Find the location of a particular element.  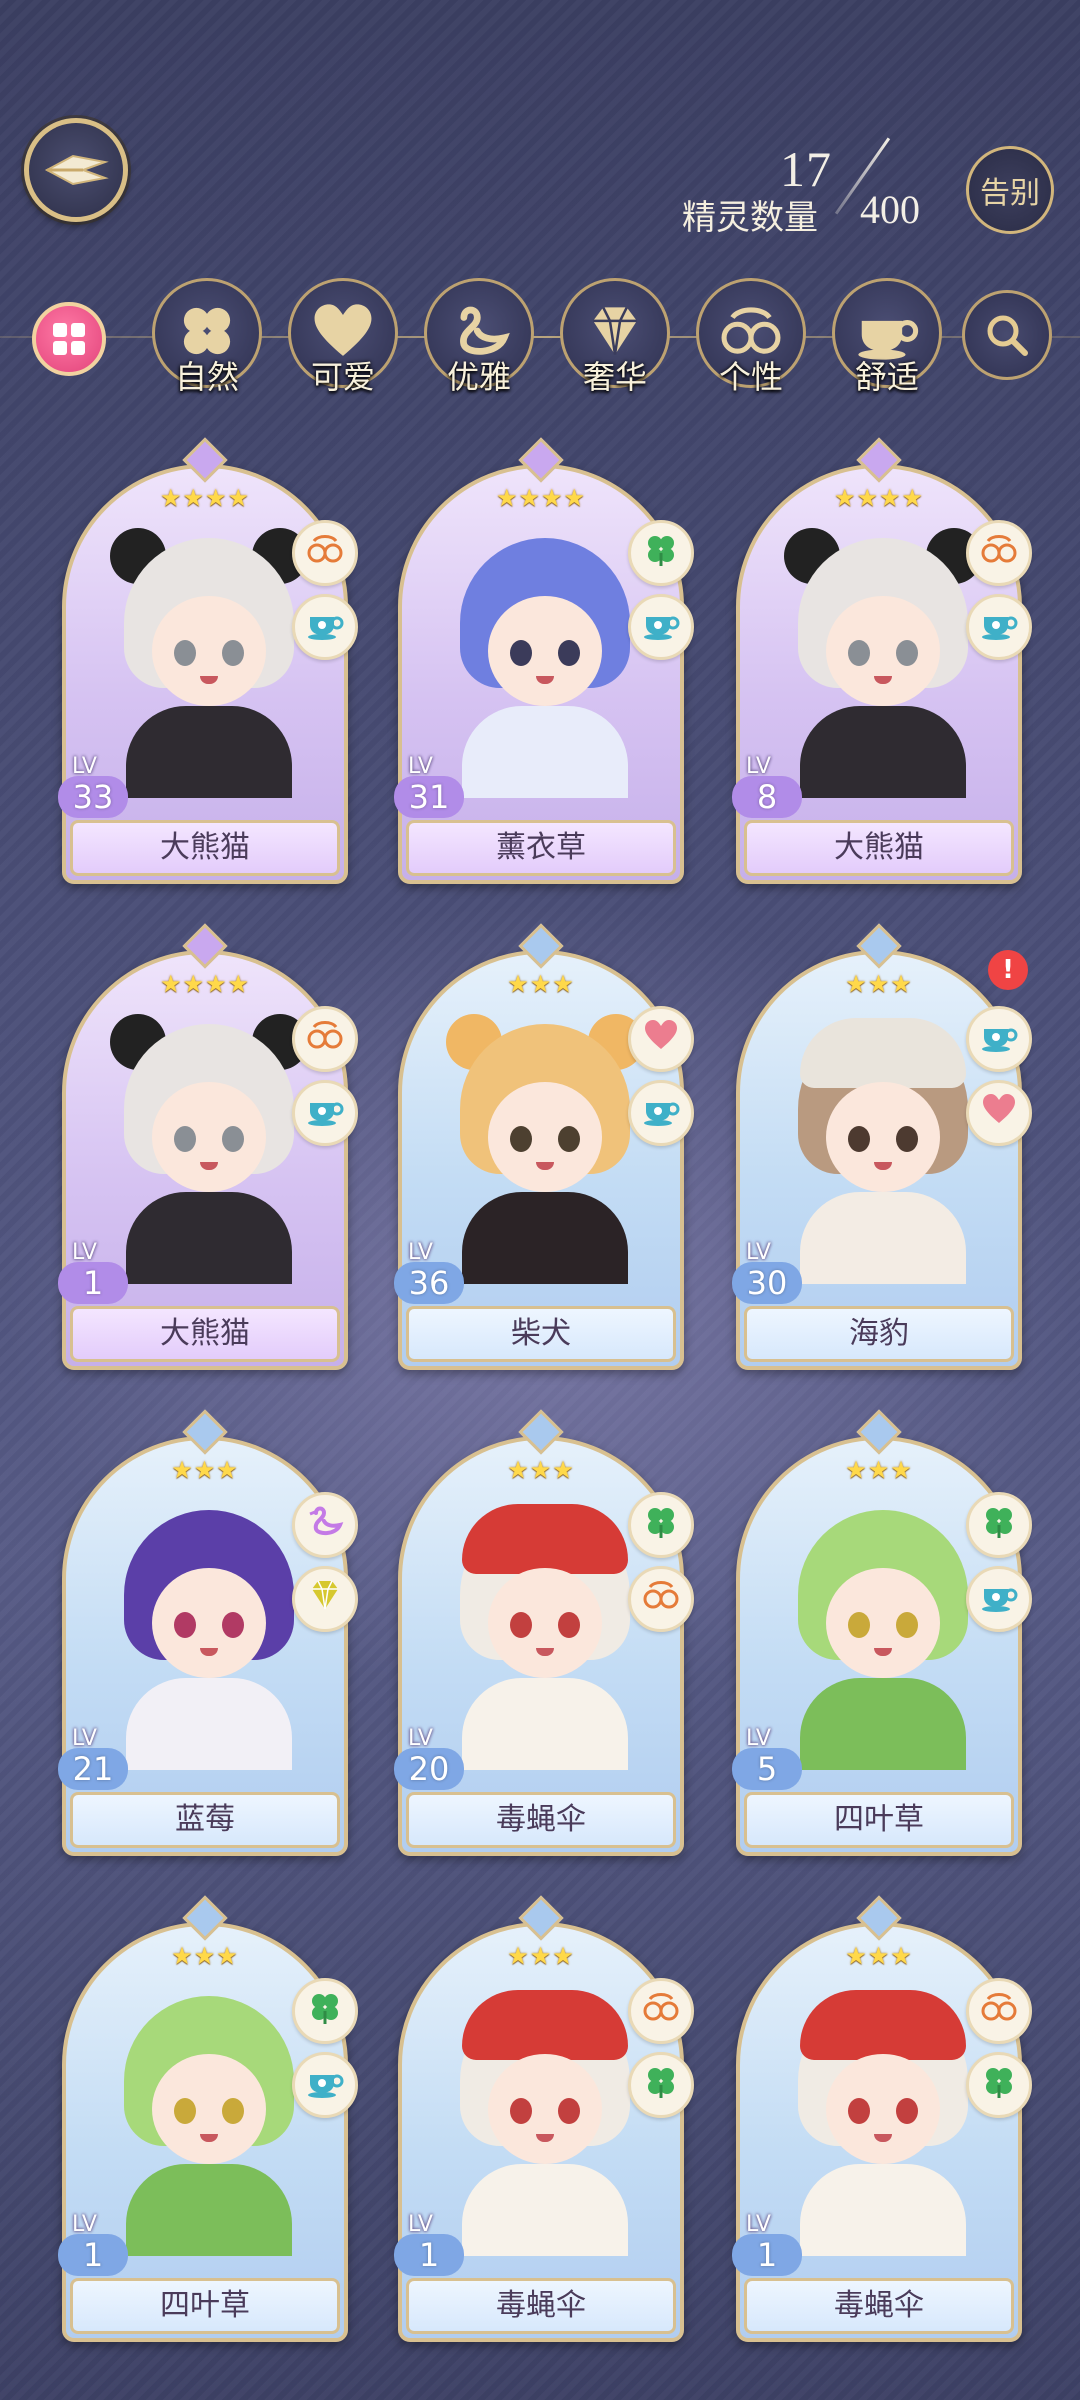

spirit-card: 海豹 ★★★! LV 30 is located at coordinates (882, 1146).